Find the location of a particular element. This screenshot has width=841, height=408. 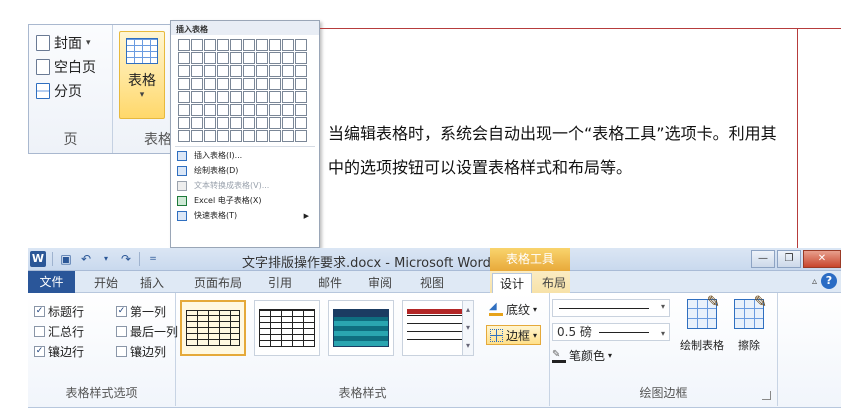

table-style-red is located at coordinates (435, 328).